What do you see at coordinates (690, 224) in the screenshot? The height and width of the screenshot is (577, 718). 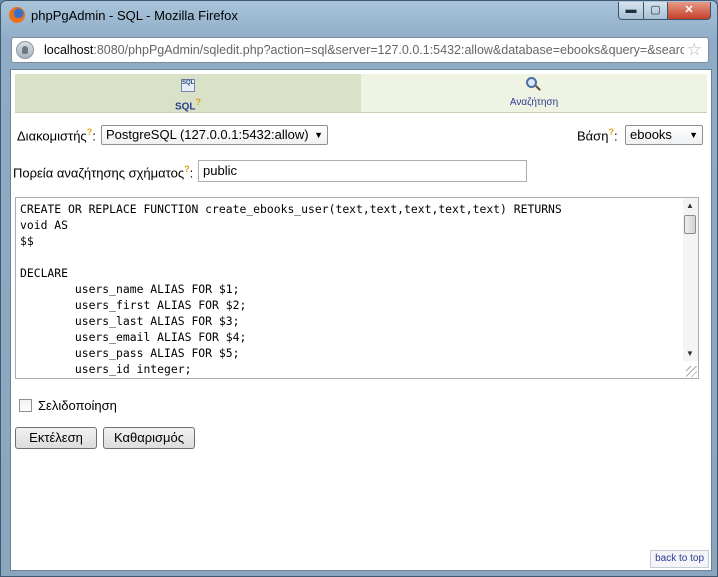 I see `scroll-thumb` at bounding box center [690, 224].